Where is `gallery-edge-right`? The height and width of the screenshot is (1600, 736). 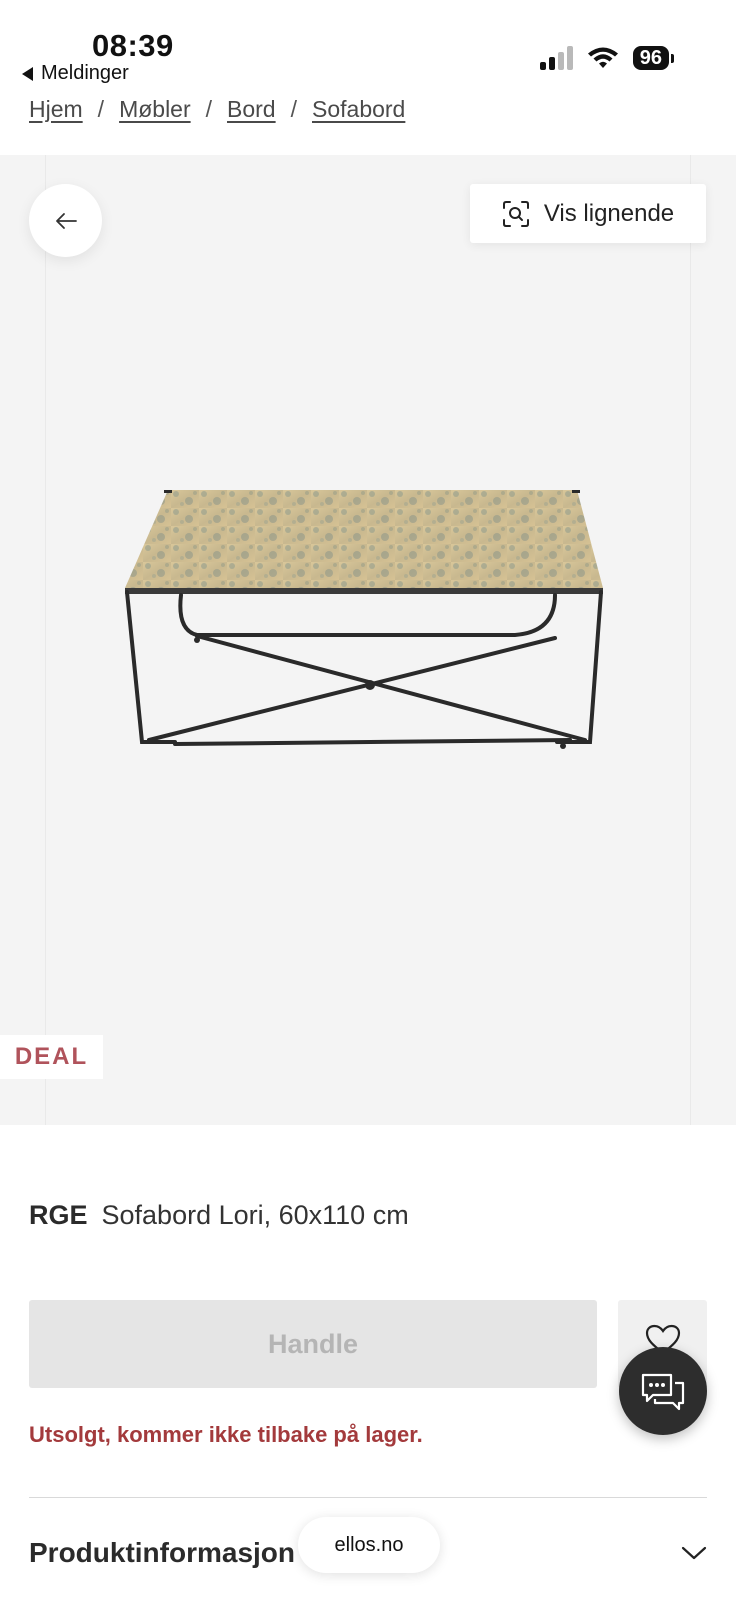
gallery-edge-right is located at coordinates (690, 640).